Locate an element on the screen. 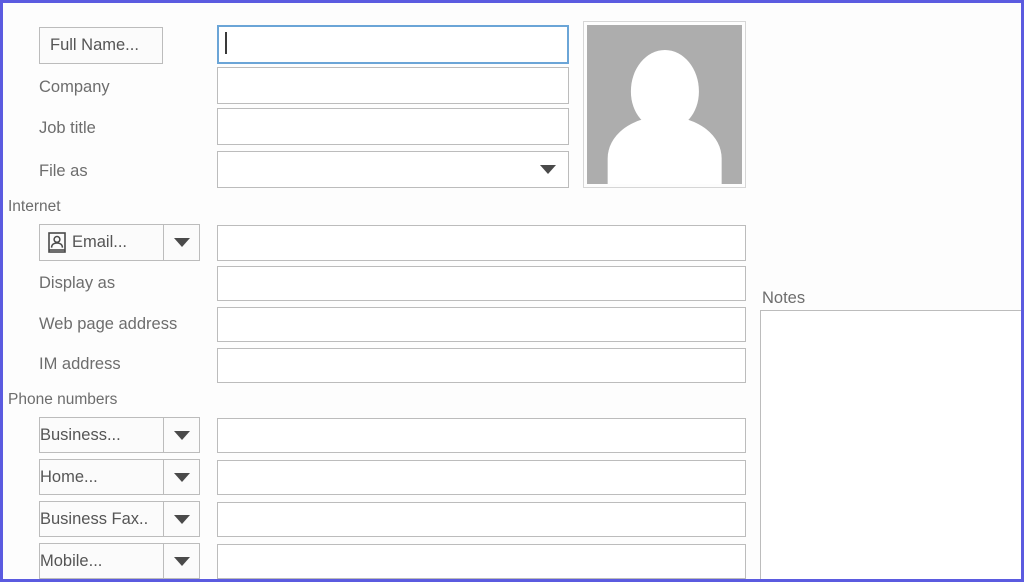  phone-type-business-dropdown-button is located at coordinates (182, 435).